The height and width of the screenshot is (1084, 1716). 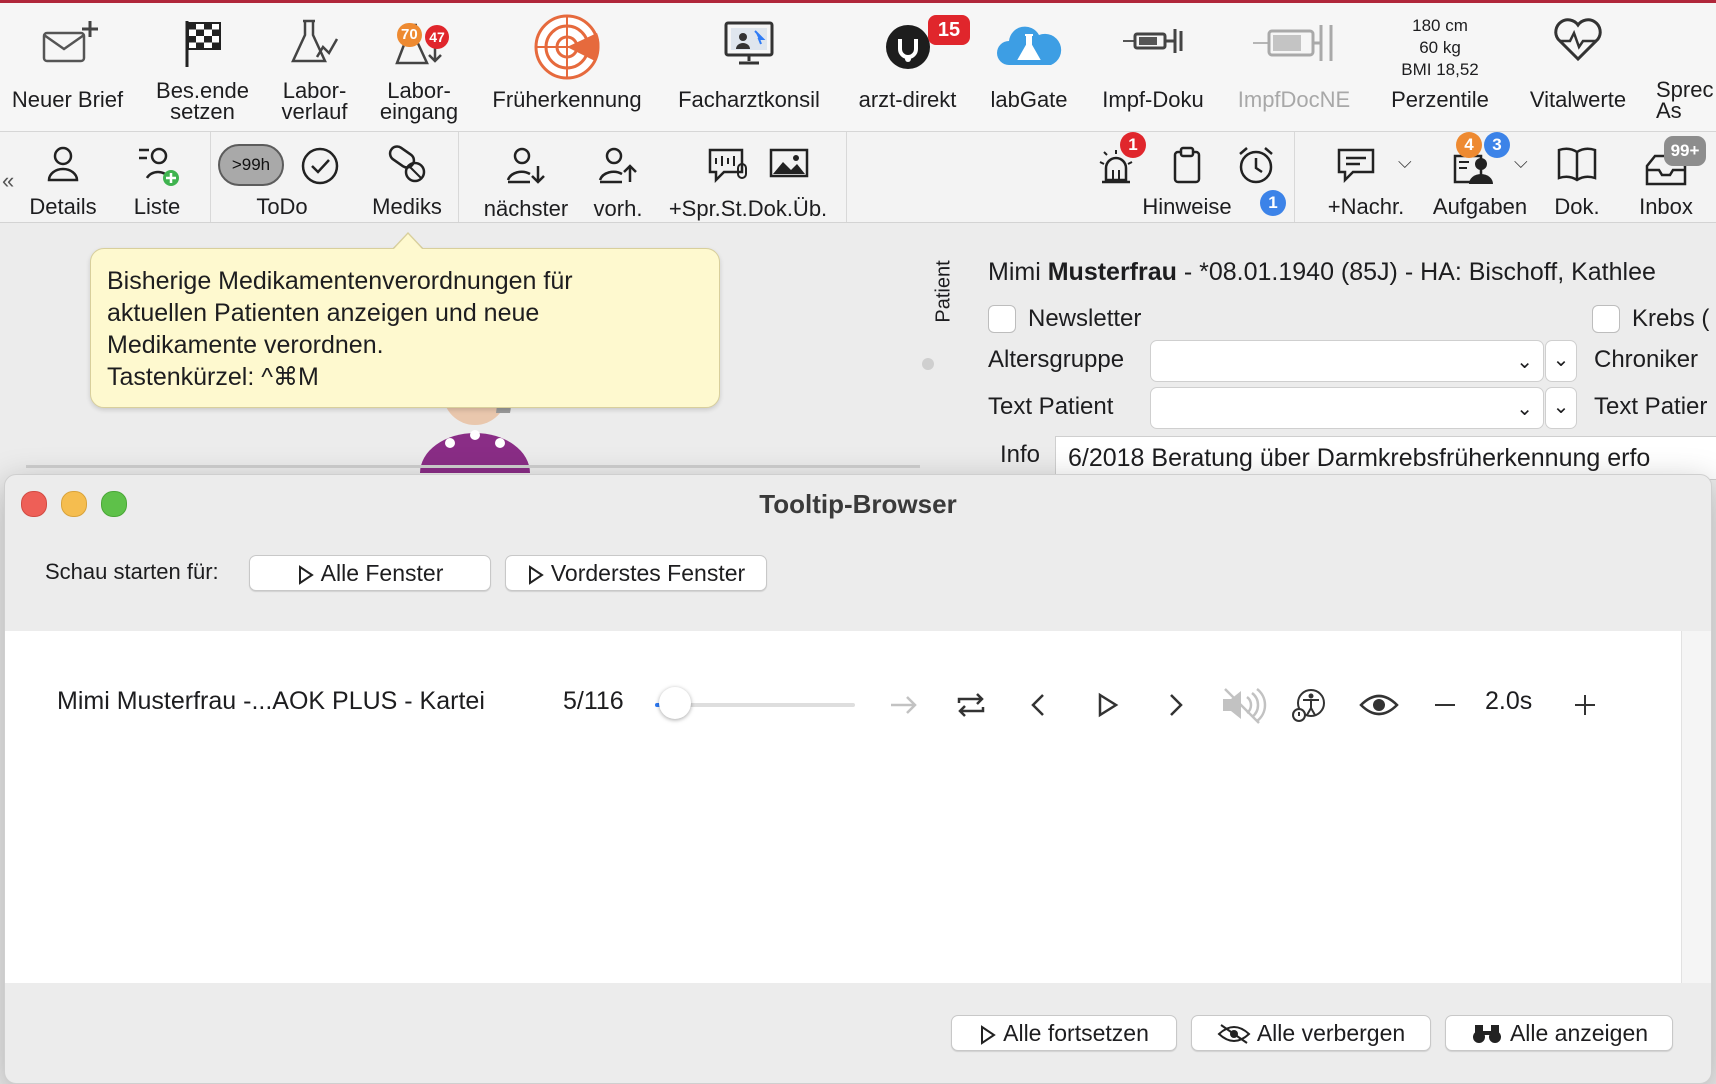 I want to click on monitor-consult-icon, so click(x=749, y=44).